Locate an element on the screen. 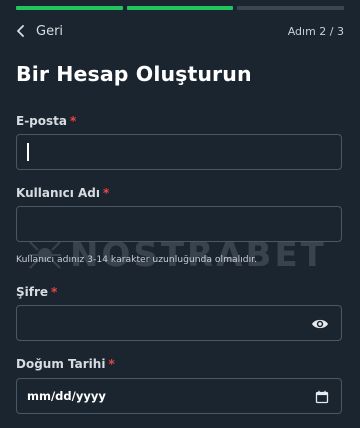 This screenshot has width=360, height=428. password-field is located at coordinates (179, 323).